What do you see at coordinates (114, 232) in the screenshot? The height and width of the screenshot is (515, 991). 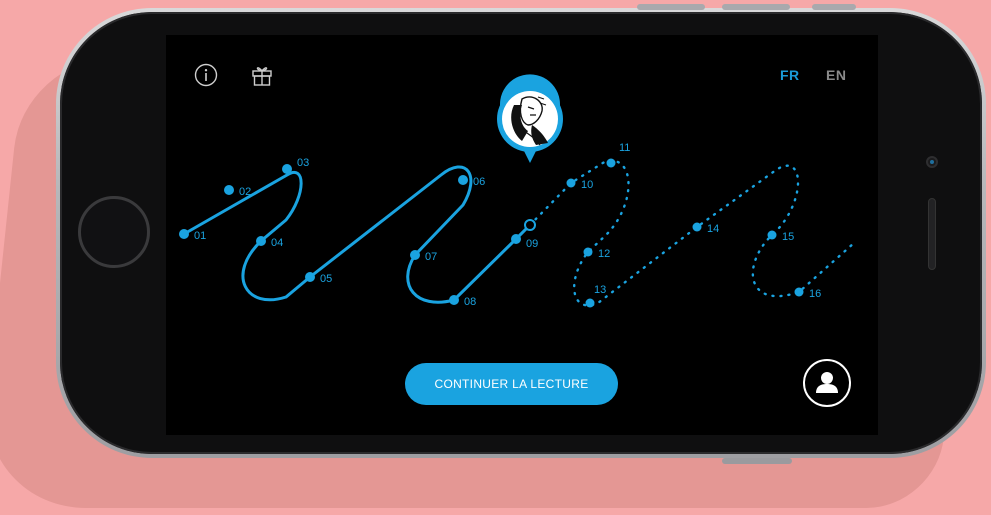 I see `home-button` at bounding box center [114, 232].